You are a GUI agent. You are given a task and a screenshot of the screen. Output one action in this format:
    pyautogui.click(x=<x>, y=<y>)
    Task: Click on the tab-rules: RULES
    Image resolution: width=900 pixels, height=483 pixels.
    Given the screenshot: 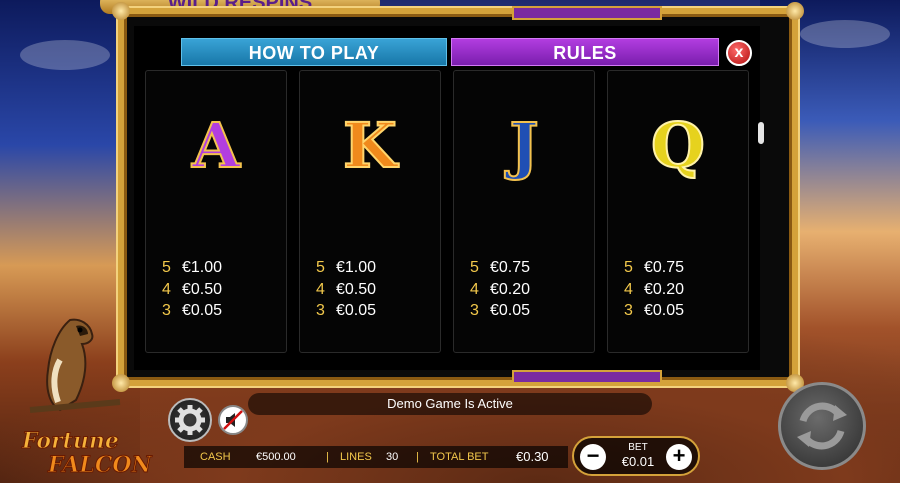 What is the action you would take?
    pyautogui.click(x=585, y=52)
    